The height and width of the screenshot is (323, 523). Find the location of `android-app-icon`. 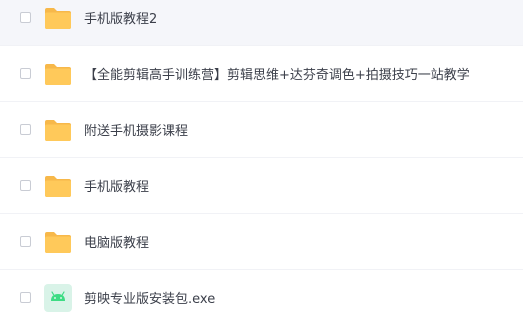

android-app-icon is located at coordinates (58, 297).